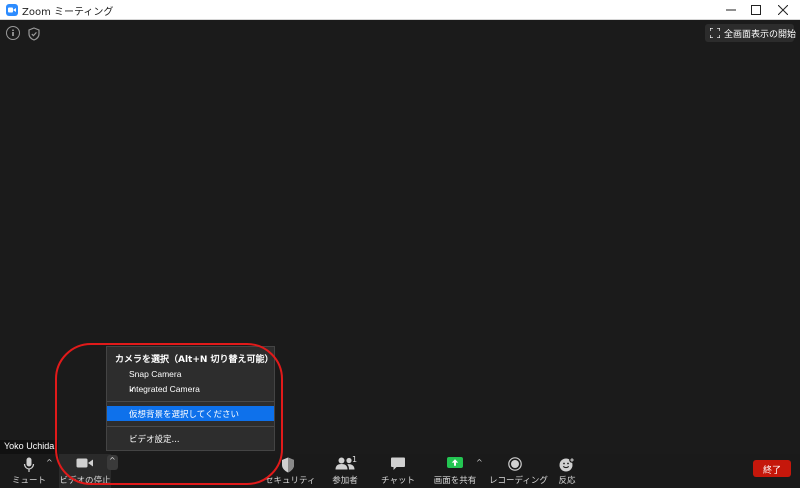  Describe the element at coordinates (50, 463) in the screenshot. I see `audio-options-caret: ^` at that location.